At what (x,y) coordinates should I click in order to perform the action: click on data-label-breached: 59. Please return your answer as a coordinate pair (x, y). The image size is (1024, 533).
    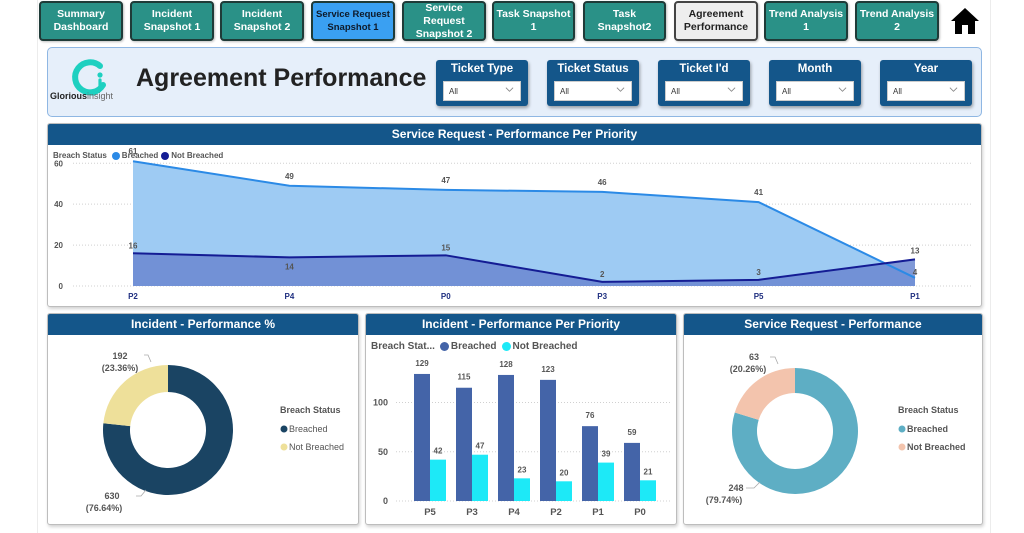
    Looking at the image, I should click on (632, 432).